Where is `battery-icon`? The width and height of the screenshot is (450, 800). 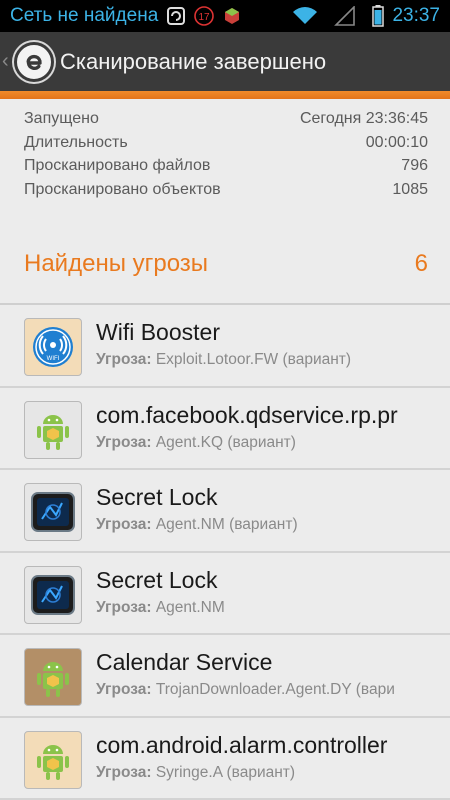
battery-icon is located at coordinates (378, 16).